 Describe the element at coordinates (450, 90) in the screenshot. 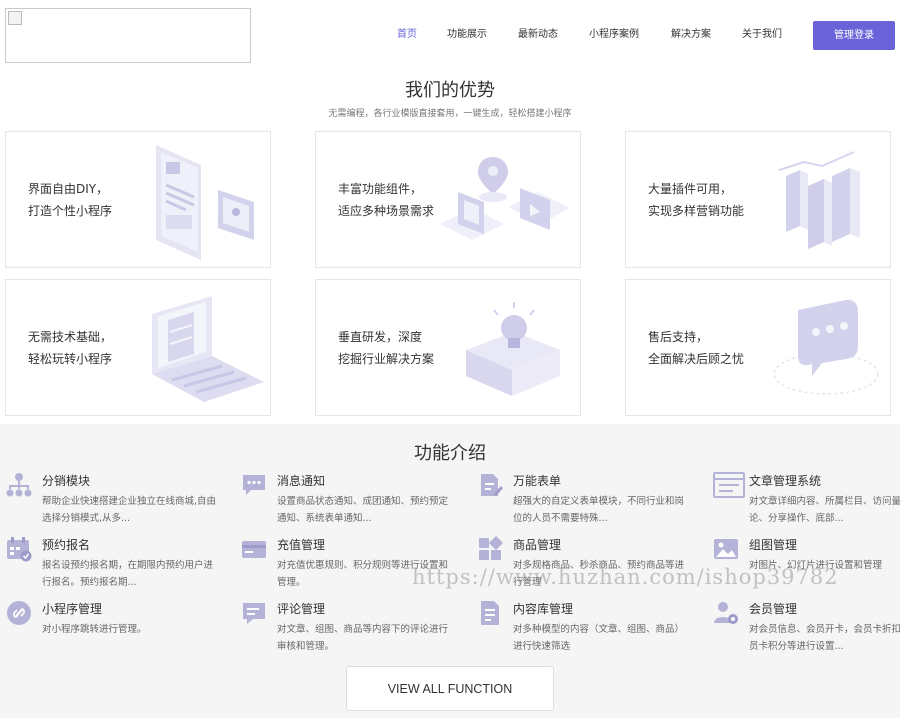

I see `advantages-title: 我们的优势` at that location.